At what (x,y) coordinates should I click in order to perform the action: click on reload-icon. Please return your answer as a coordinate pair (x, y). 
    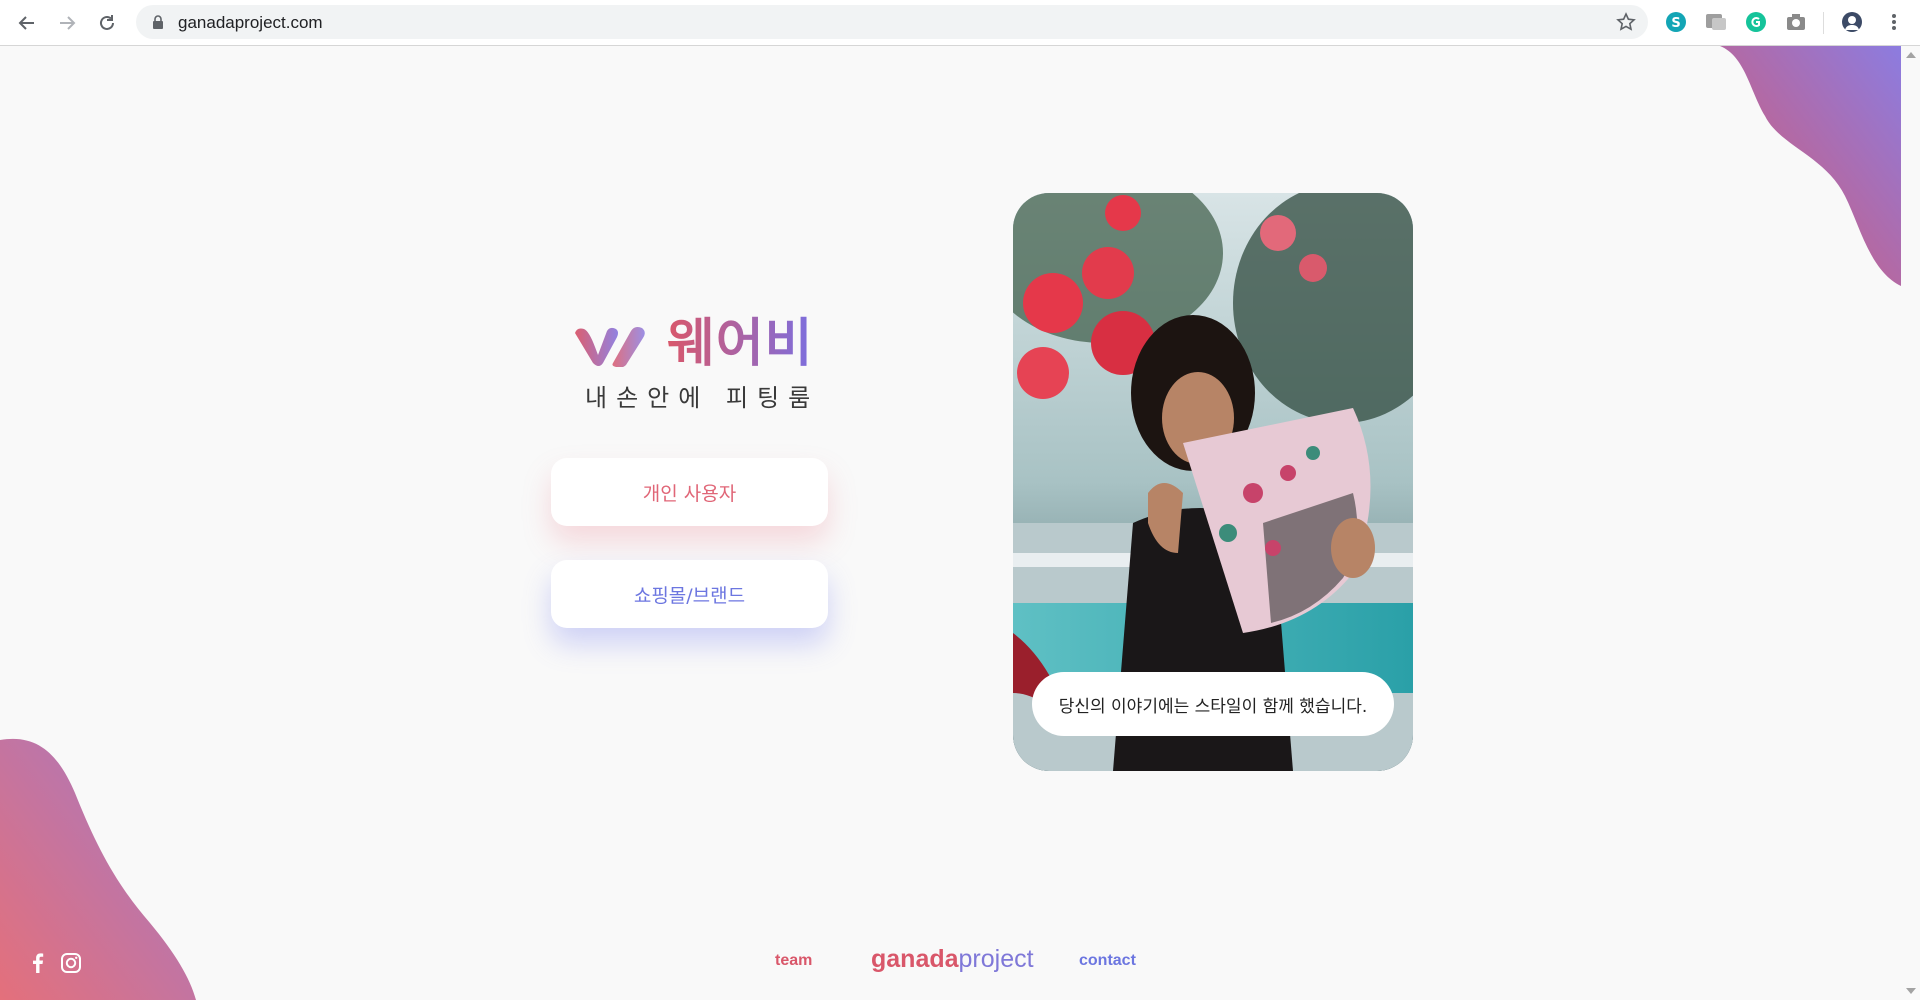
    Looking at the image, I should click on (107, 23).